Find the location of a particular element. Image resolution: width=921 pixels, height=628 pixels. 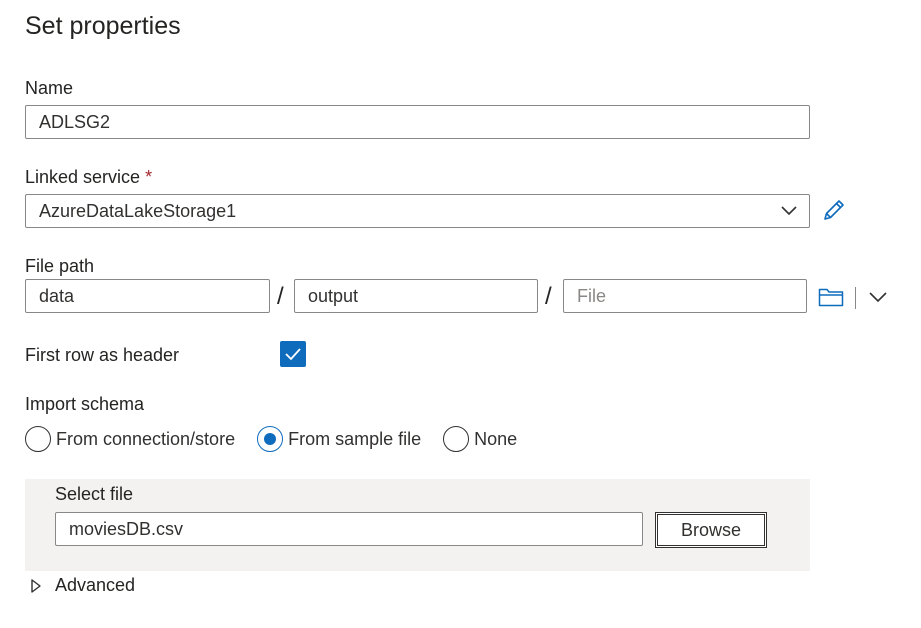

first-row-header-label: First row as header is located at coordinates (102, 355).